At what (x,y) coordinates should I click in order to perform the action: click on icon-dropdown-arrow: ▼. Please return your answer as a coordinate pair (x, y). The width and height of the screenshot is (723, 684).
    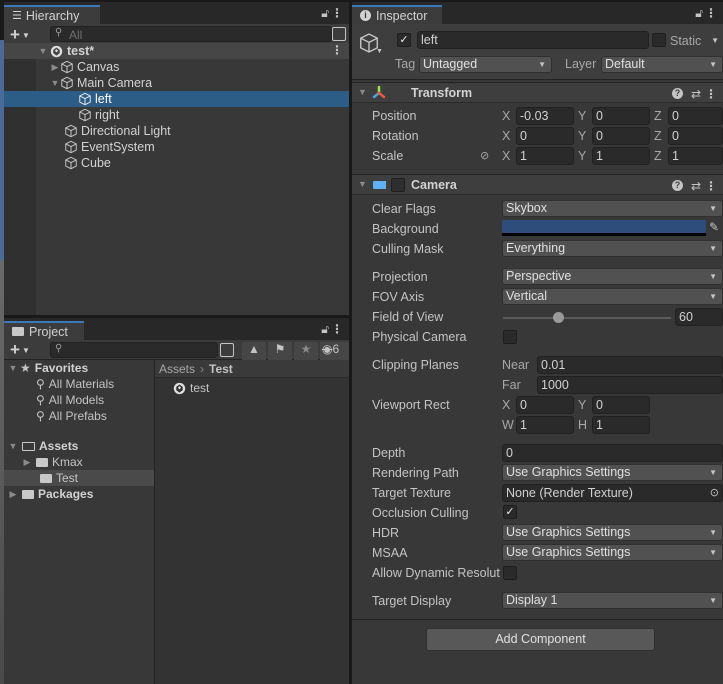
    Looking at the image, I should click on (379, 51).